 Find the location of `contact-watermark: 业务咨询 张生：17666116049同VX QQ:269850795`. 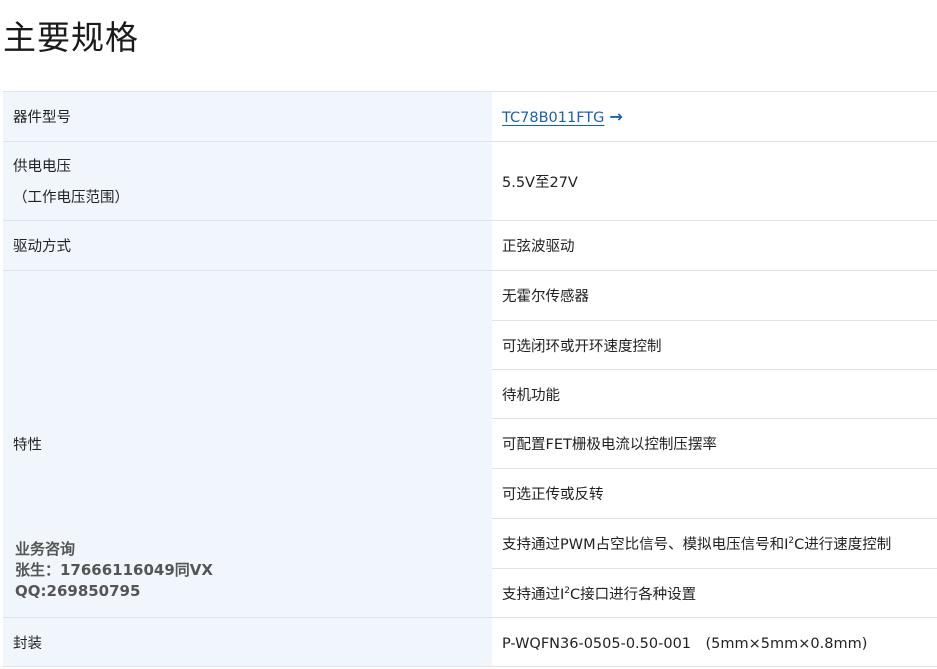

contact-watermark: 业务咨询 张生：17666116049同VX QQ:269850795 is located at coordinates (114, 570).